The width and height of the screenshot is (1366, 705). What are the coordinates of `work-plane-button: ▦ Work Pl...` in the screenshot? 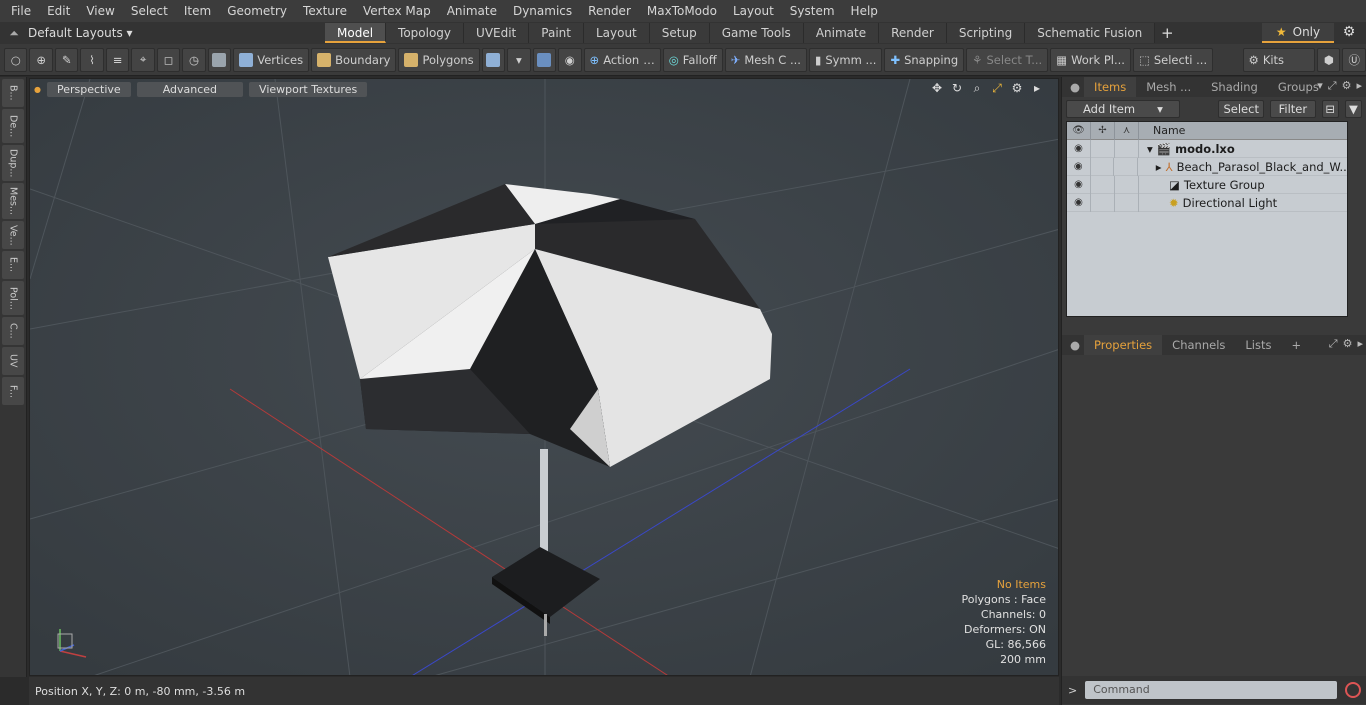 It's located at (1090, 59).